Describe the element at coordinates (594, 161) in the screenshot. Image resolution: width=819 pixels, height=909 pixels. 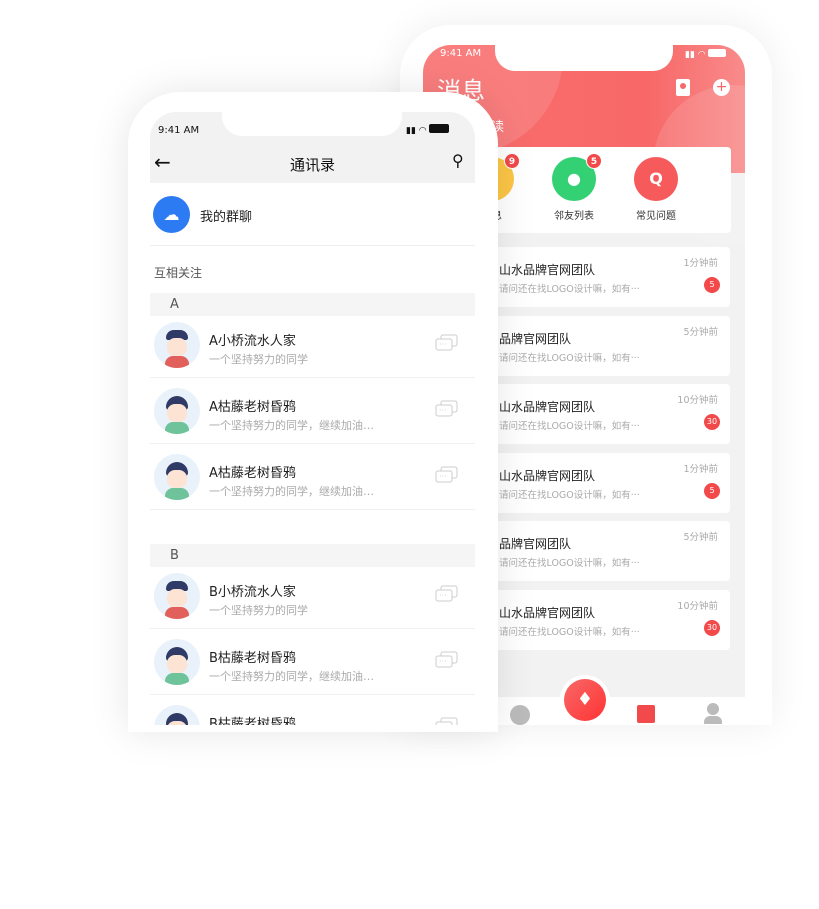
I see `badge: 5` at that location.